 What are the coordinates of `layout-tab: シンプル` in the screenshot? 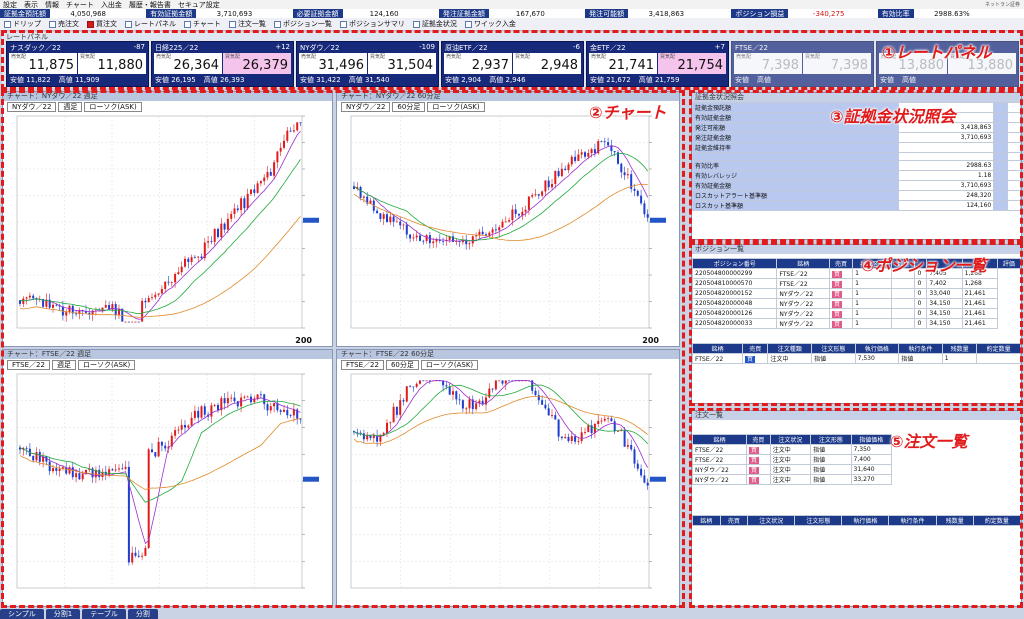 It's located at (22, 614).